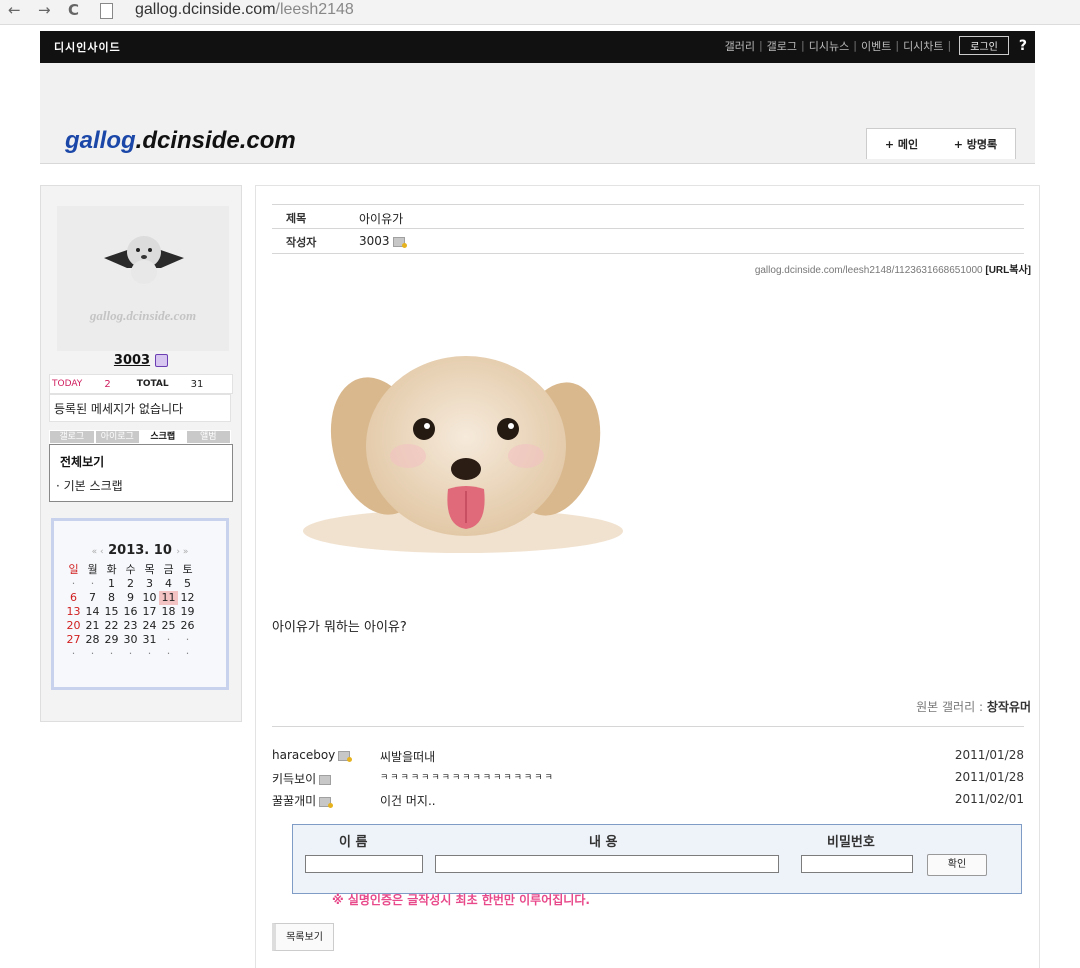  Describe the element at coordinates (92, 640) in the screenshot. I see `calendar-day: 28` at that location.